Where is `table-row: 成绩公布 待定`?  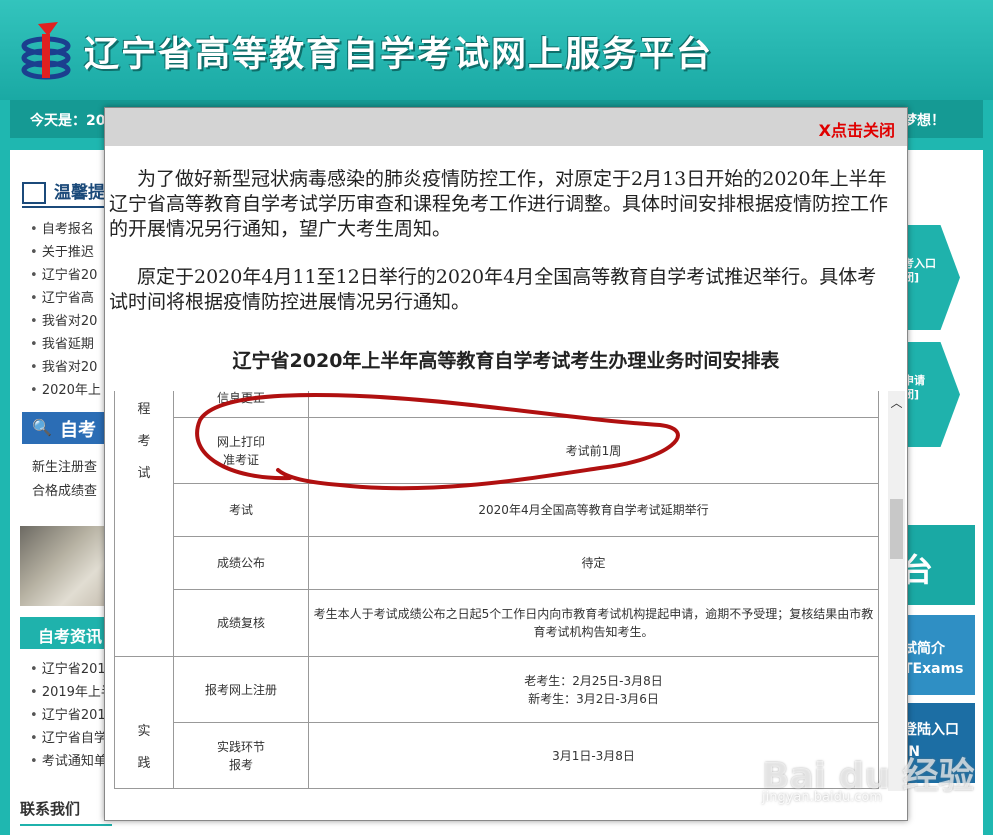
table-row: 成绩公布 待定 is located at coordinates (497, 563).